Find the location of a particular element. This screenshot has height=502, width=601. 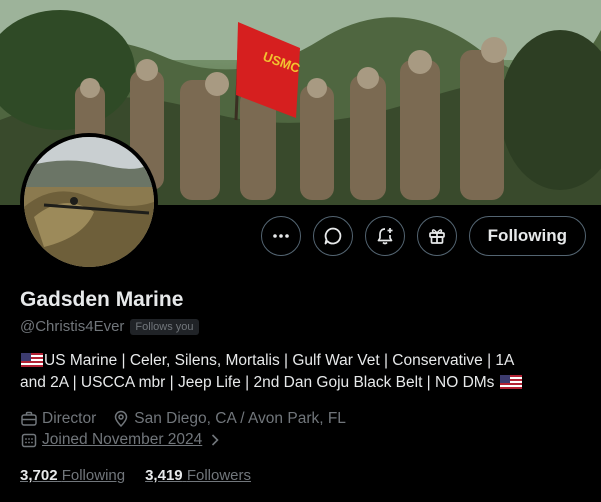

avatar is located at coordinates (89, 202).